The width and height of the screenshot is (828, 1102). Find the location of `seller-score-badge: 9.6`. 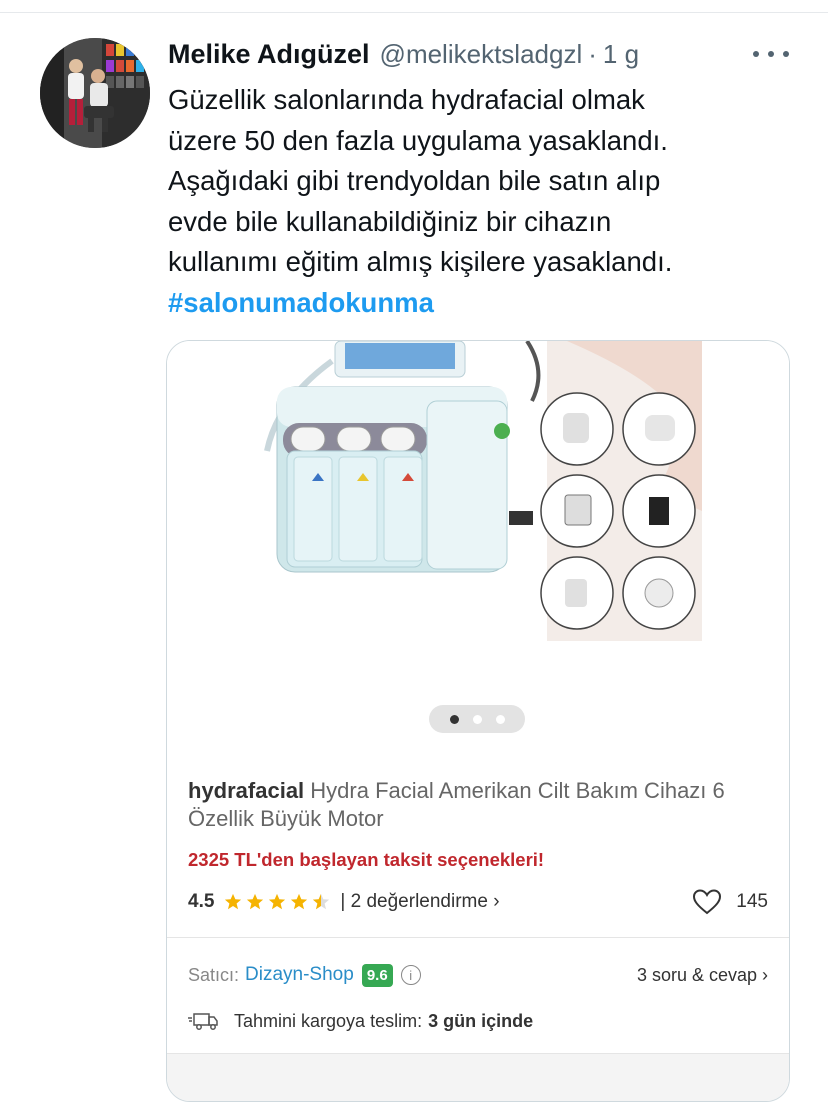

seller-score-badge: 9.6 is located at coordinates (377, 975).